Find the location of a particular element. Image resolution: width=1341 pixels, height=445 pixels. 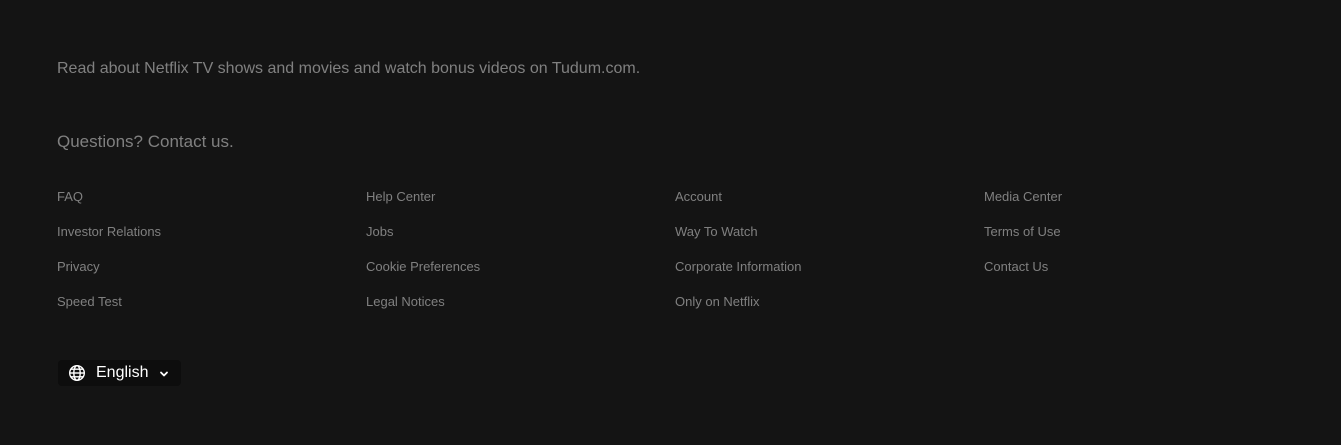

footer-link-account: Account is located at coordinates (698, 197).